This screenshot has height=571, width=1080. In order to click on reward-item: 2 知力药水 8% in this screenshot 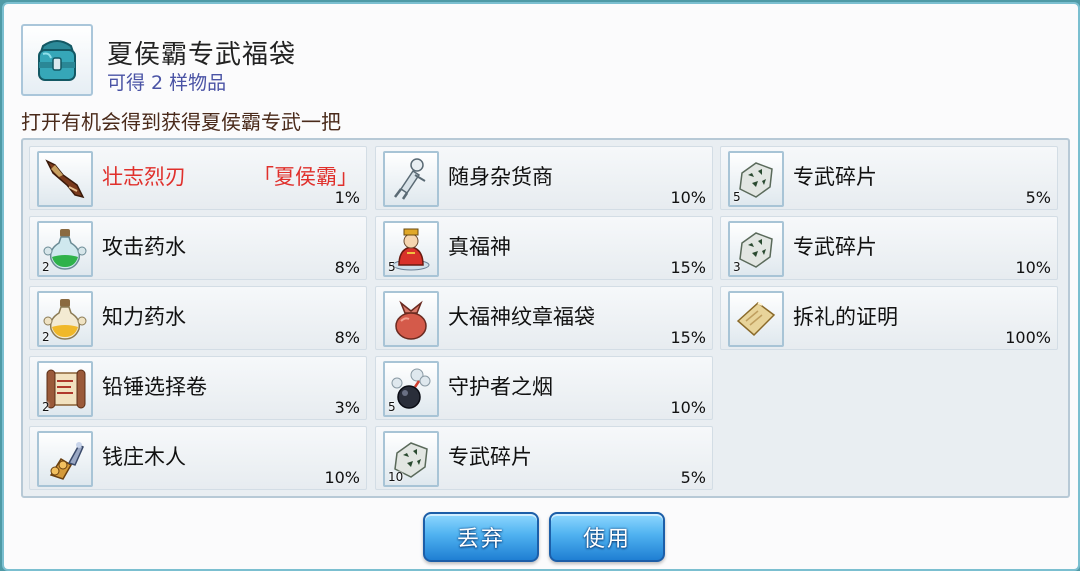, I will do `click(198, 318)`.